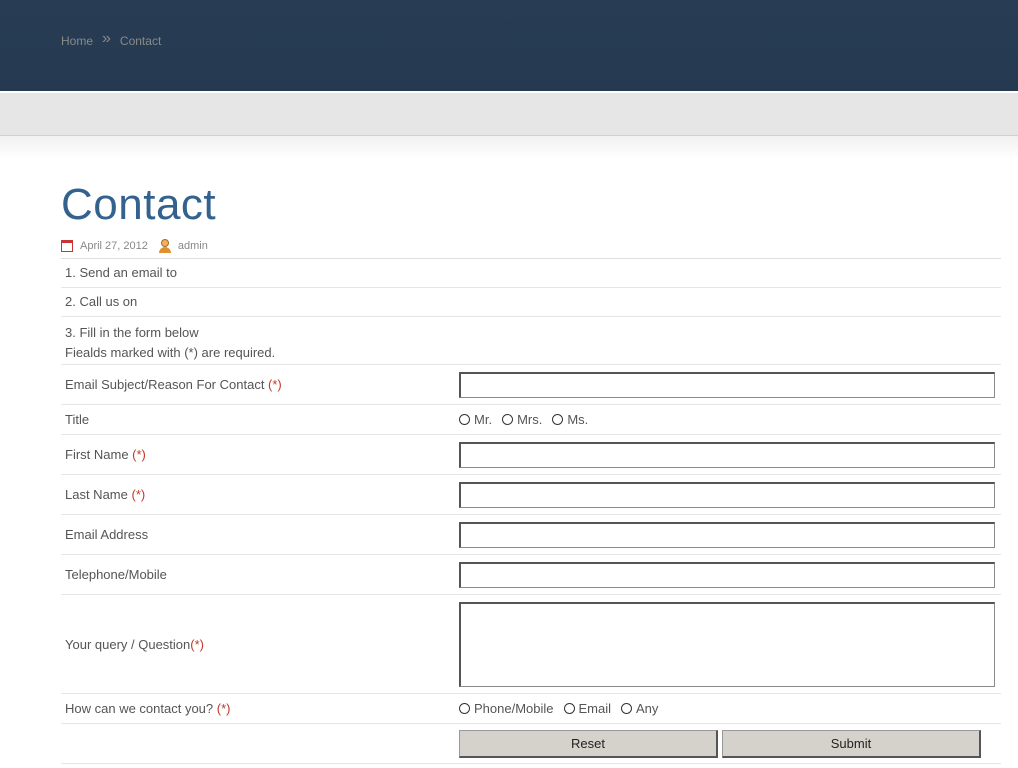 This screenshot has width=1018, height=768. I want to click on intro-email: 1. Send an email to, so click(531, 273).